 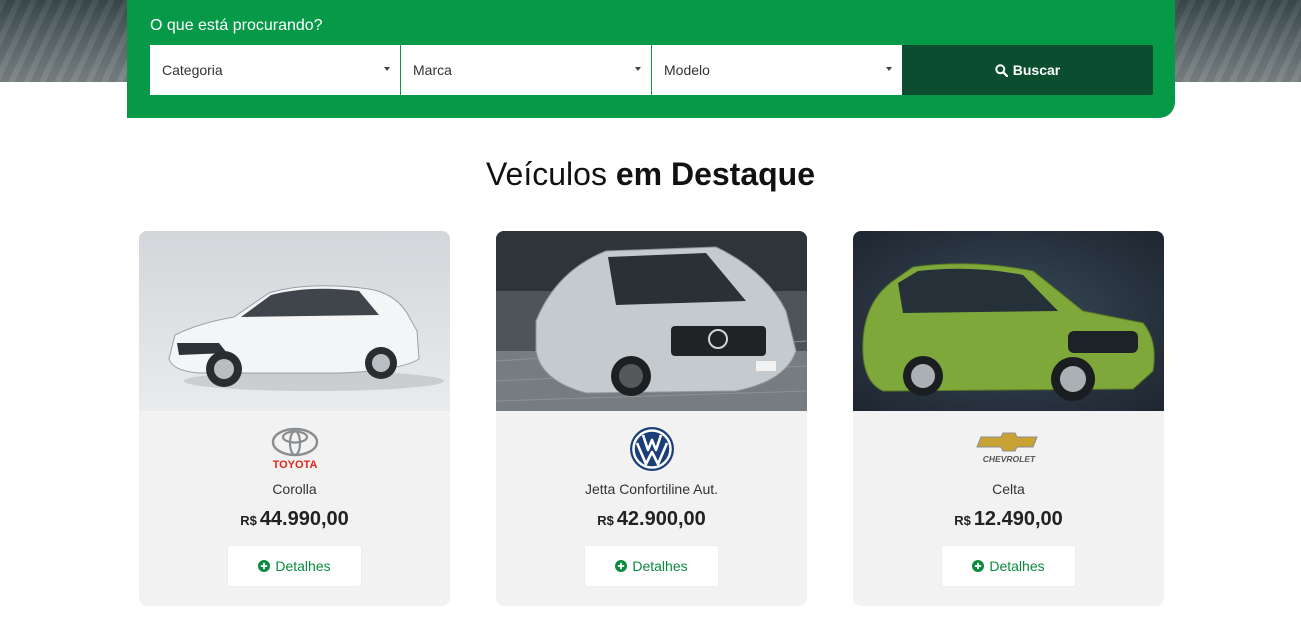 I want to click on toyota-logo-icon: TOYOTA, so click(x=294, y=449).